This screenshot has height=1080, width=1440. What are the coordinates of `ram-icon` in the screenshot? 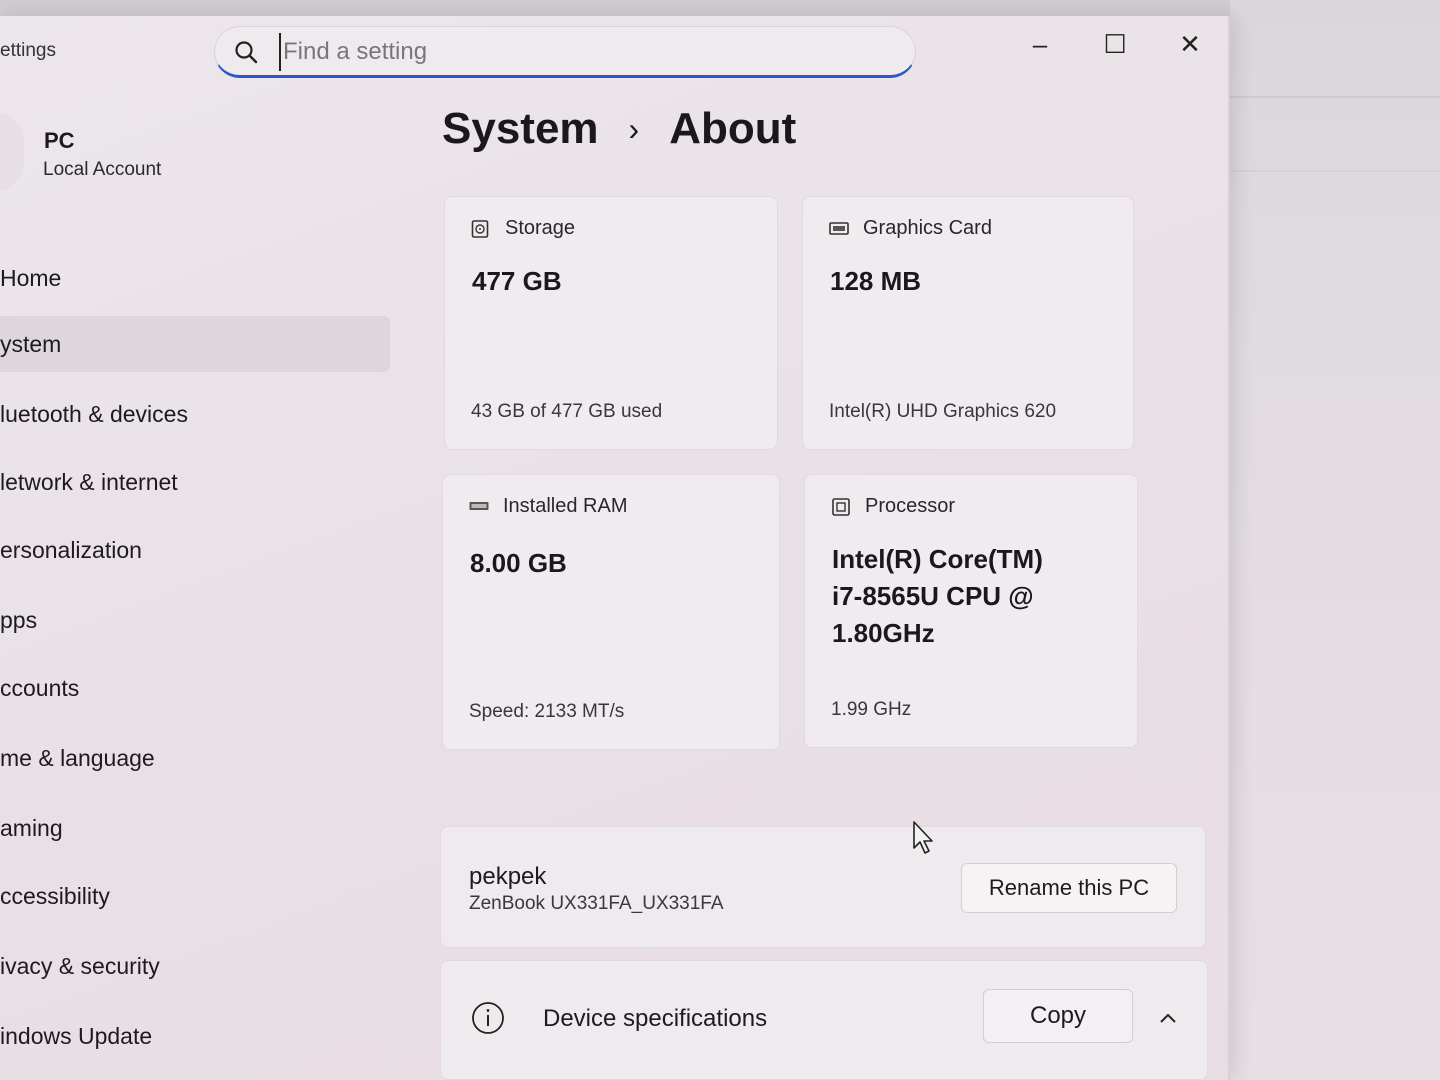 It's located at (479, 505).